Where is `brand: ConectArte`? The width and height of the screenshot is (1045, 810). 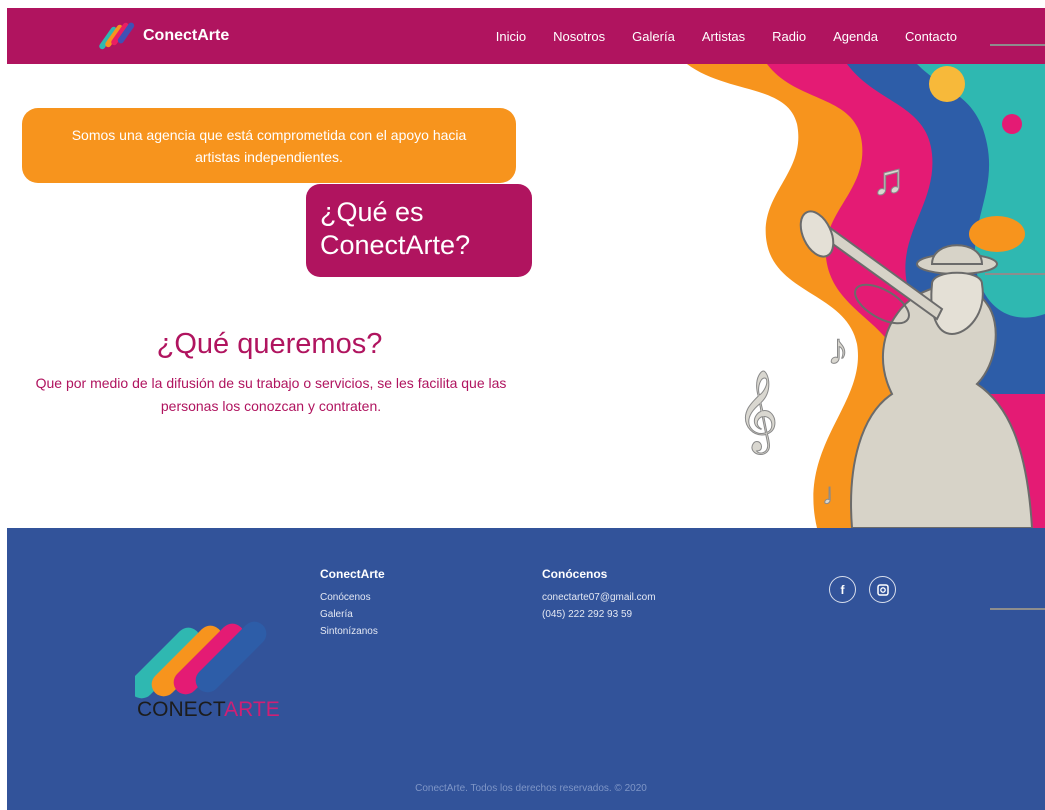 brand: ConectArte is located at coordinates (164, 36).